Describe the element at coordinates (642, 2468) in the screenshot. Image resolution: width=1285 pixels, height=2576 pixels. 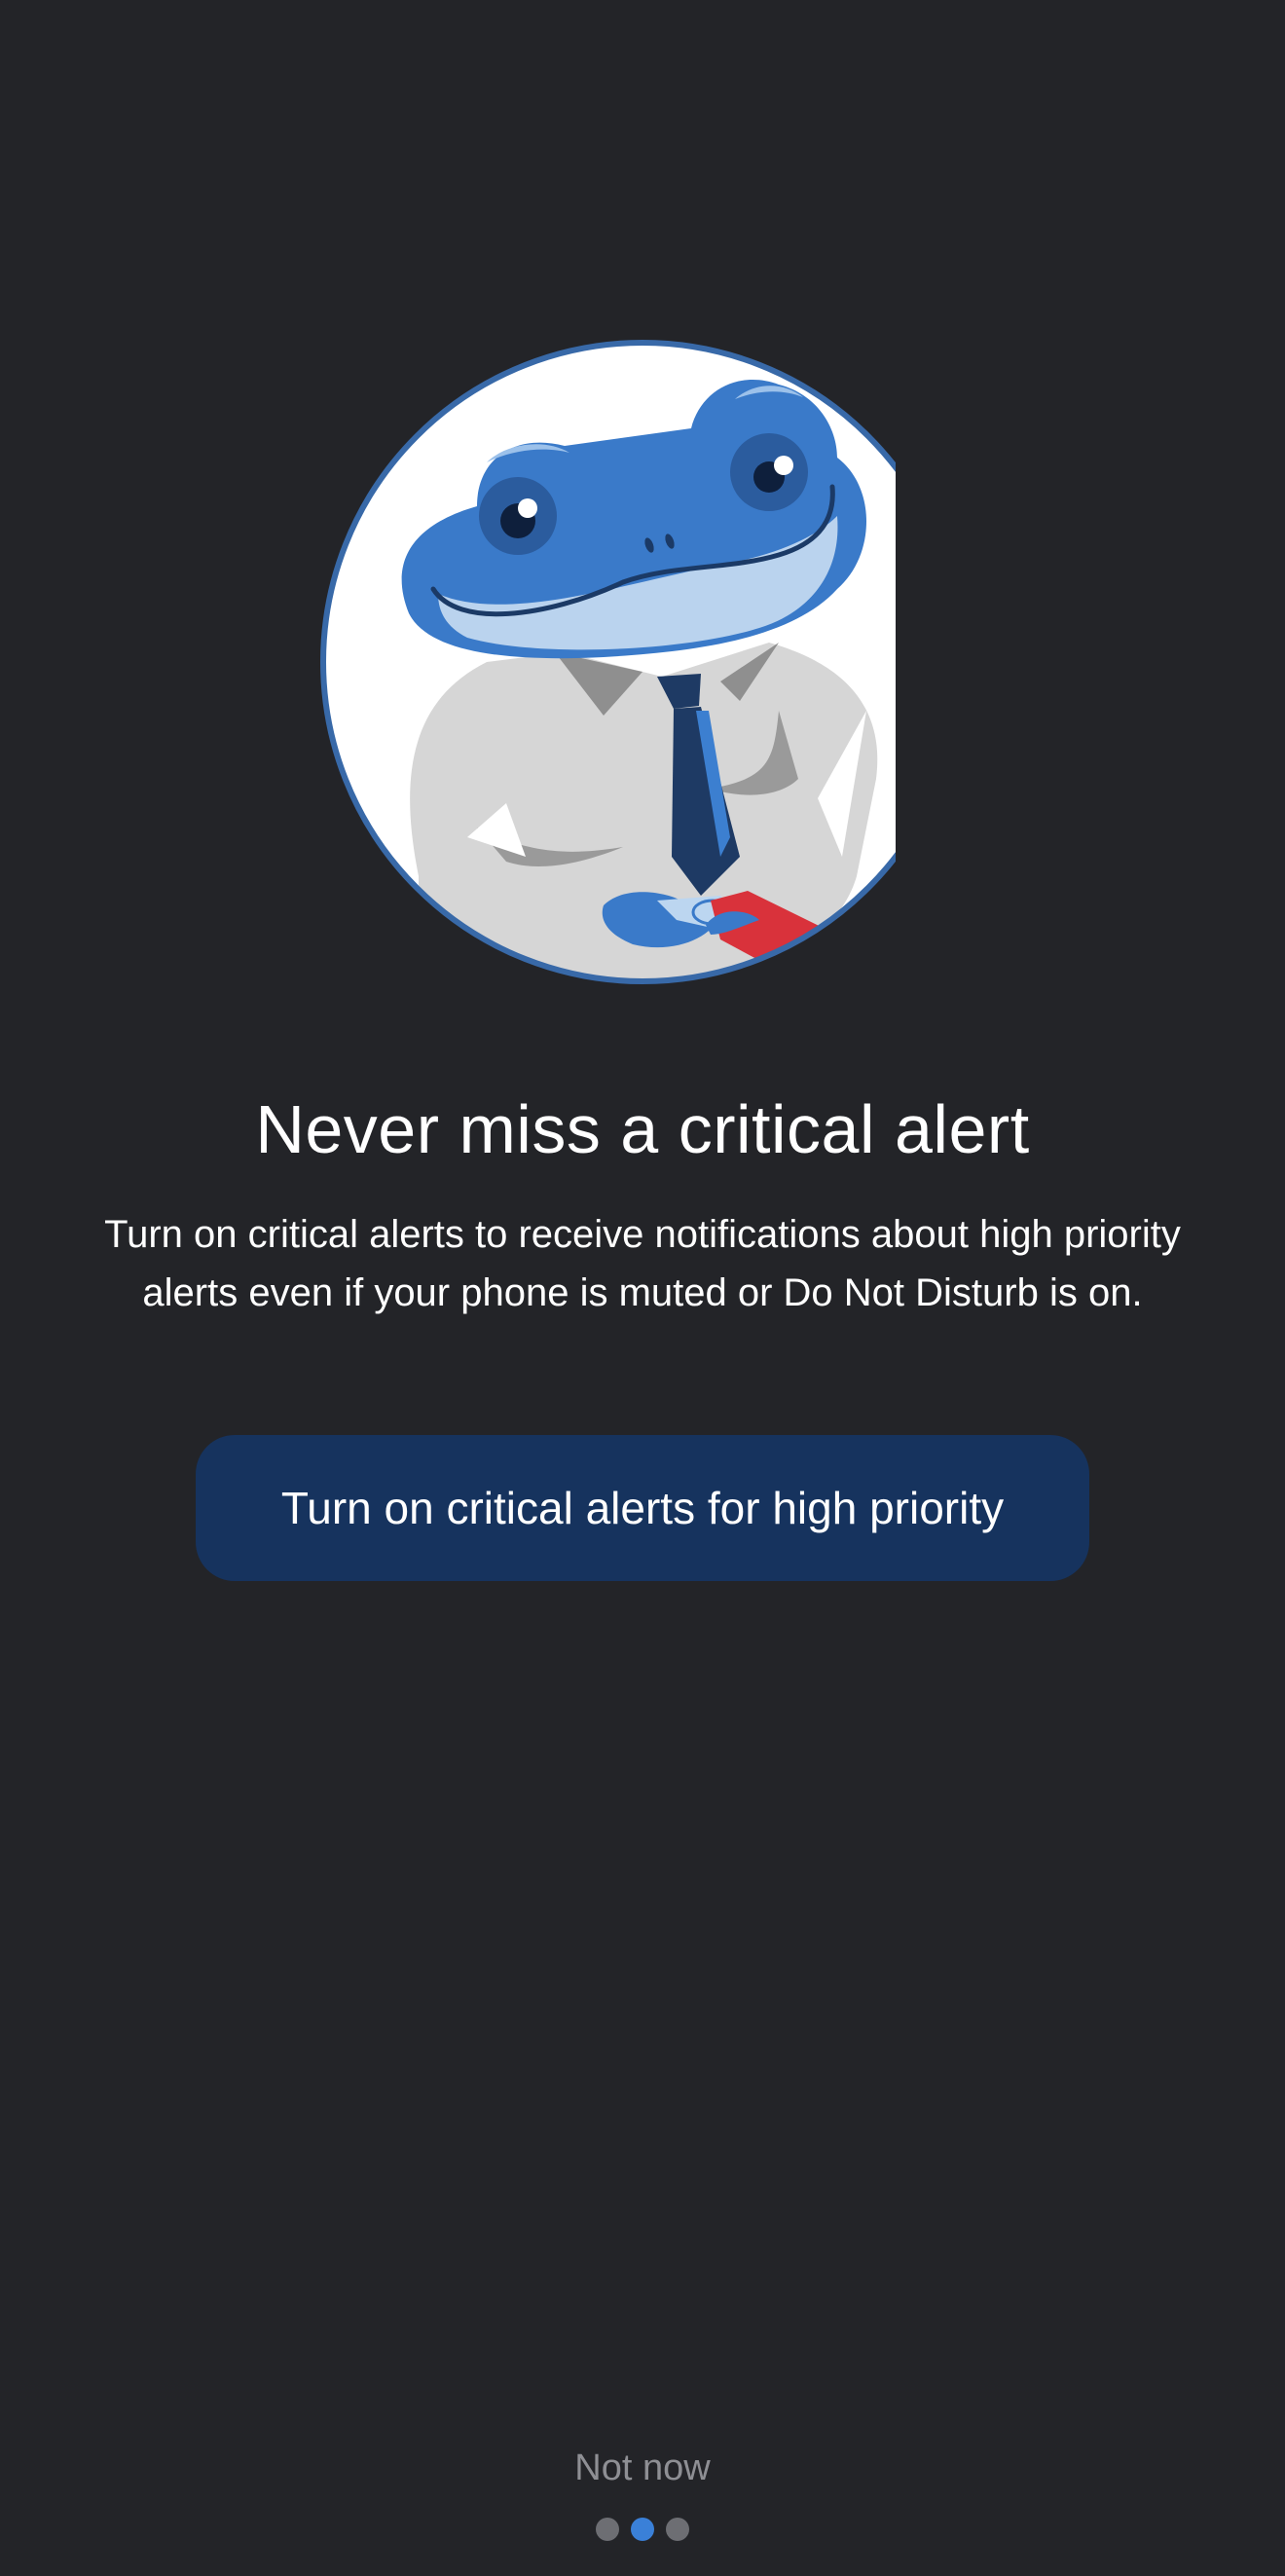
I see `not-now-button: Not now` at that location.